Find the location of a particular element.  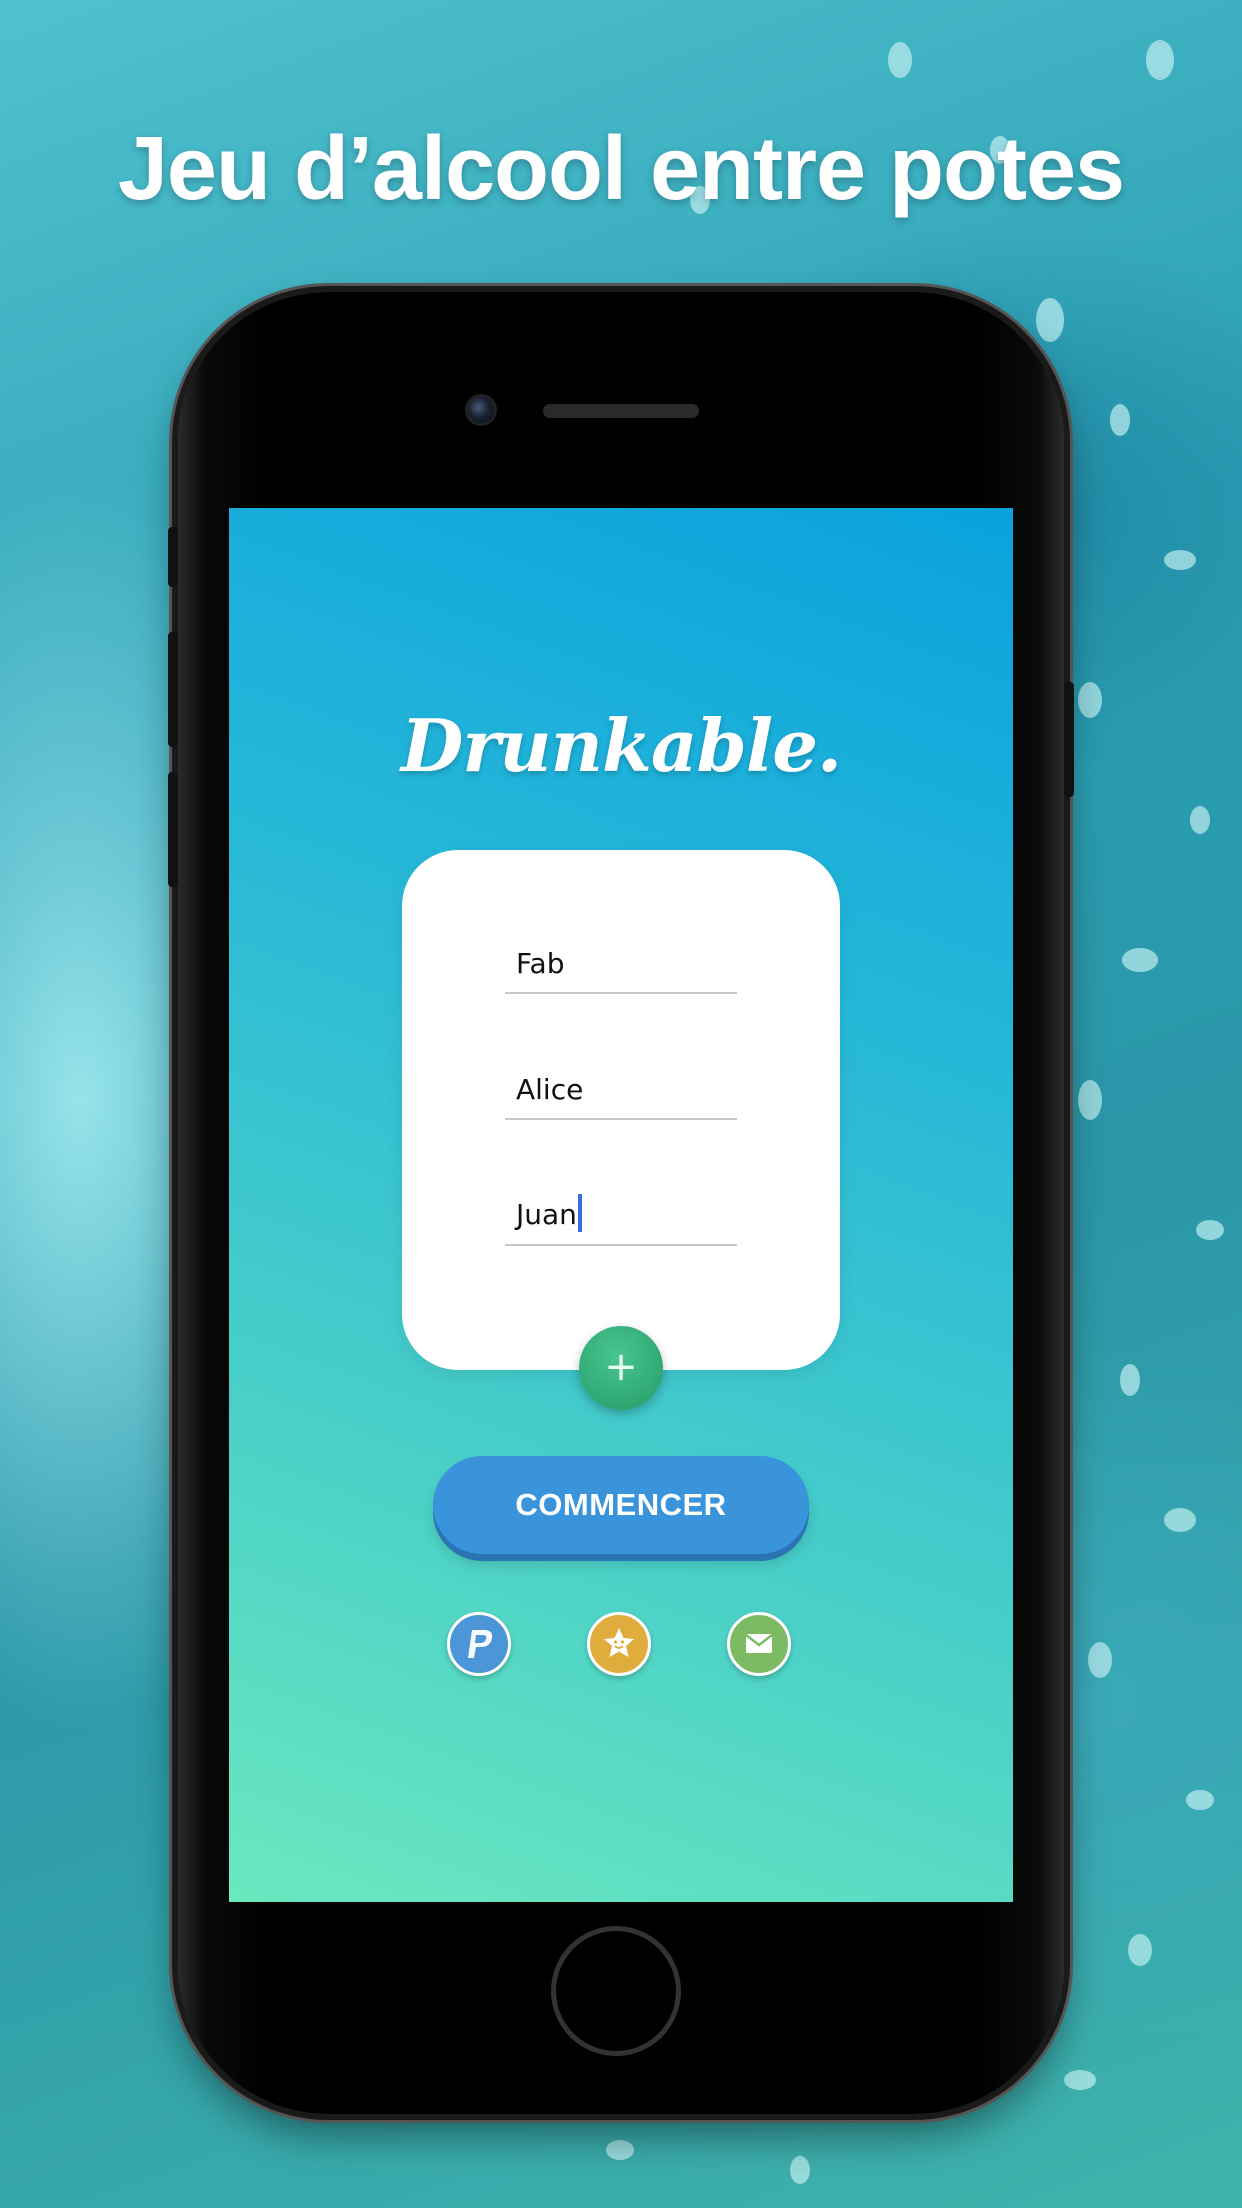

mail-icon is located at coordinates (759, 1643).